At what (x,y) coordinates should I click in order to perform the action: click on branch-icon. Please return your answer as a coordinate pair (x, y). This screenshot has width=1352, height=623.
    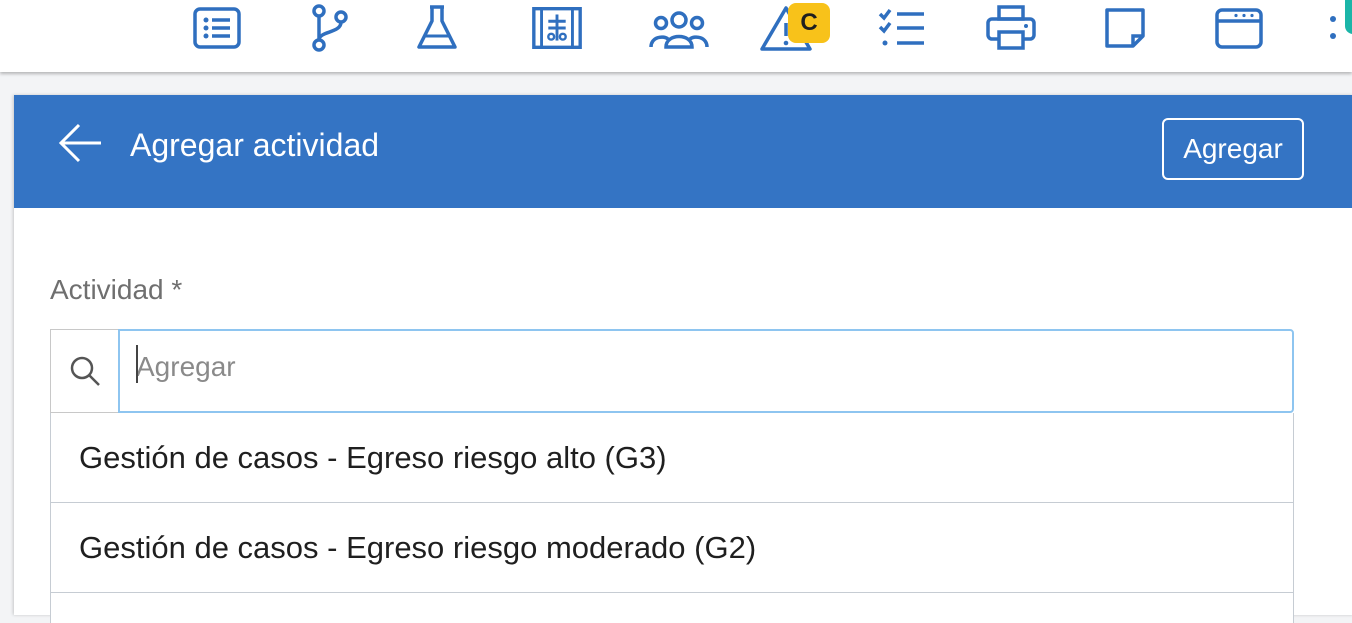
    Looking at the image, I should click on (329, 28).